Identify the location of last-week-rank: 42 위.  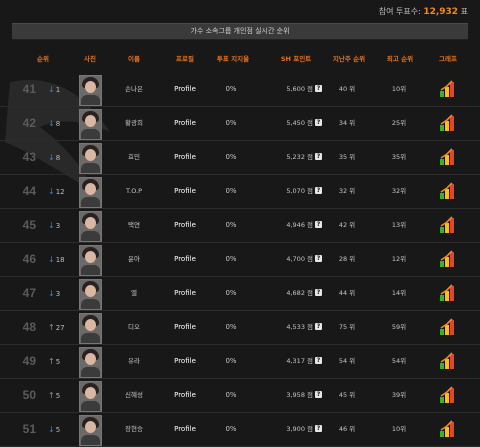
(347, 225).